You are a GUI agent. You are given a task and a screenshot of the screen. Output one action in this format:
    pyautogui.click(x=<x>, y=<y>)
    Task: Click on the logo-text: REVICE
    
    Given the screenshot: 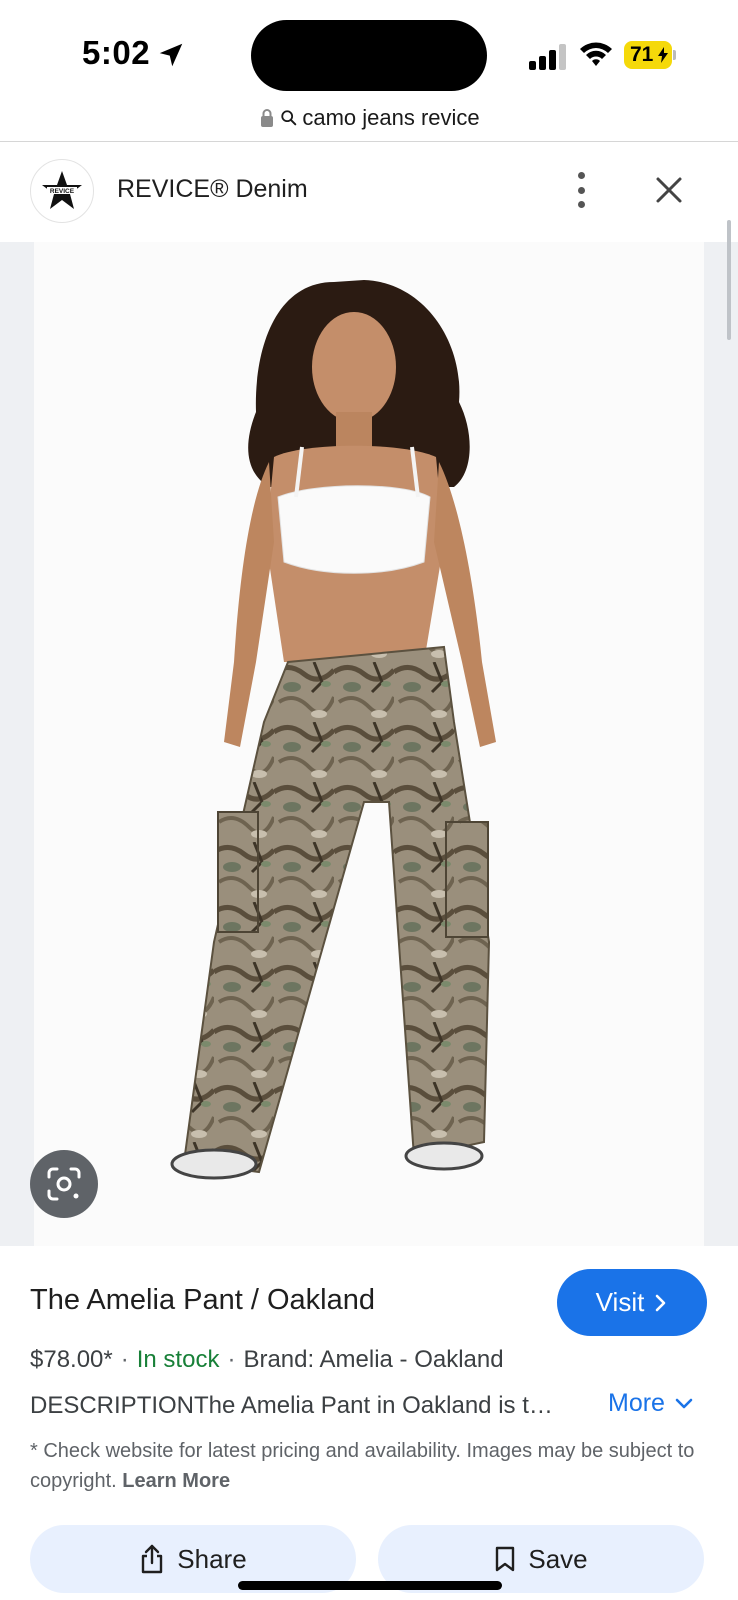 What is the action you would take?
    pyautogui.click(x=62, y=191)
    